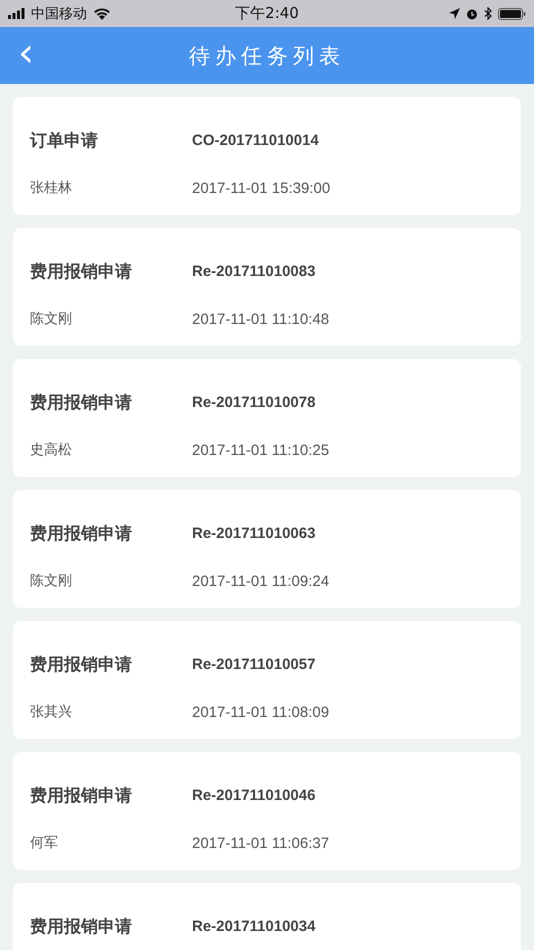 This screenshot has width=534, height=950. What do you see at coordinates (254, 271) in the screenshot?
I see `task-number: Re-201711010083` at bounding box center [254, 271].